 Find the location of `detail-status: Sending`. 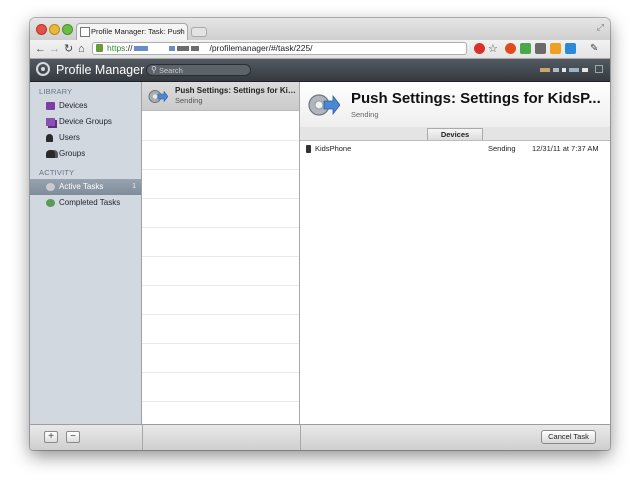

detail-status: Sending is located at coordinates (365, 114).